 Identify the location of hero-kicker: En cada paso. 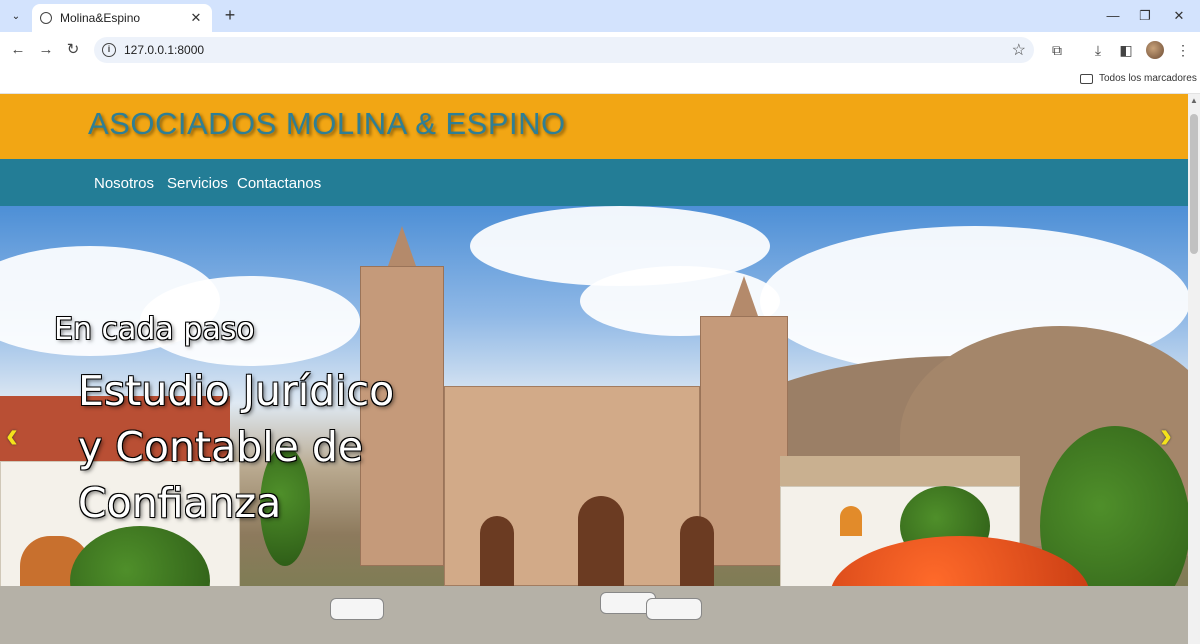
(154, 329).